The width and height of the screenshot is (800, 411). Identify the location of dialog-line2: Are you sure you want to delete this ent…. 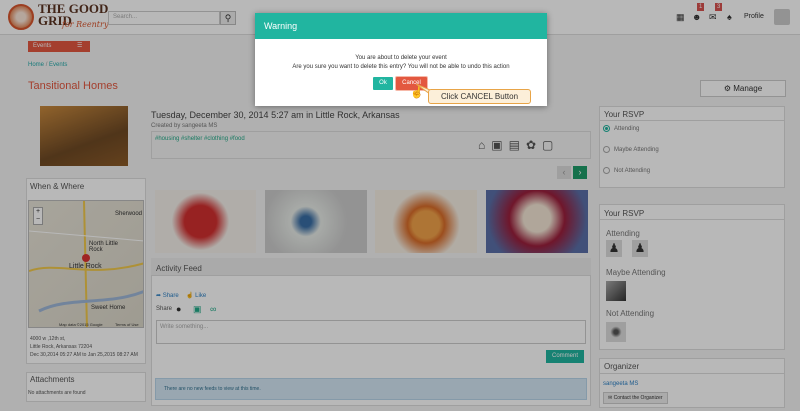
(401, 67).